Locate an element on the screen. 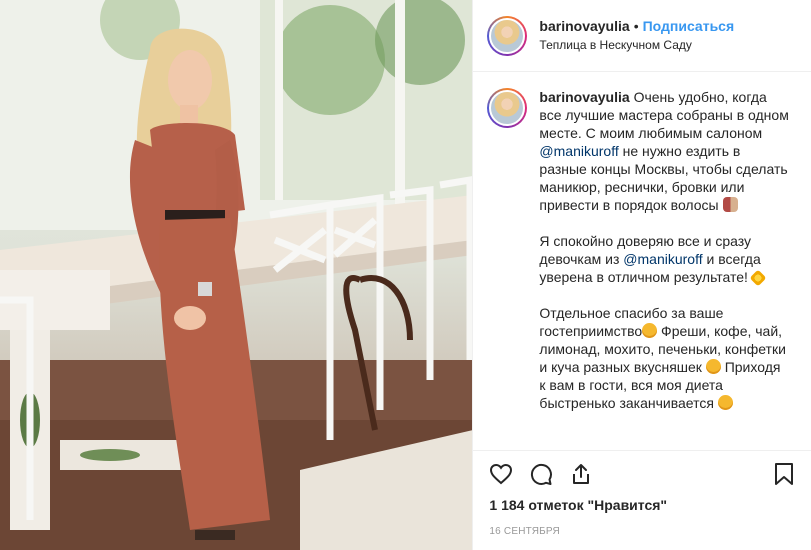  author-username-link: barinovayulia is located at coordinates (584, 26).